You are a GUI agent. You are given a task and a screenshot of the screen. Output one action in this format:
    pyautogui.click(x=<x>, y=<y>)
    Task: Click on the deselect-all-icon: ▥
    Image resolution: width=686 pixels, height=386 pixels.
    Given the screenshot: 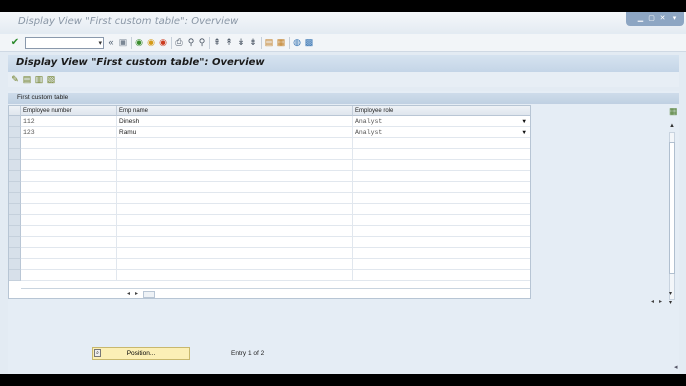 What is the action you would take?
    pyautogui.click(x=39, y=79)
    